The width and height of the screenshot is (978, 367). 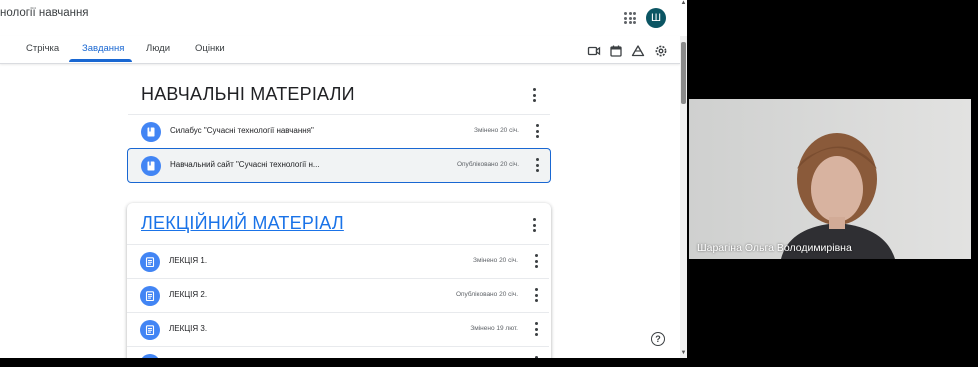 I want to click on list-item: ЛЕКЦІЯ 2. Опубліковано 20 січ., so click(x=338, y=295).